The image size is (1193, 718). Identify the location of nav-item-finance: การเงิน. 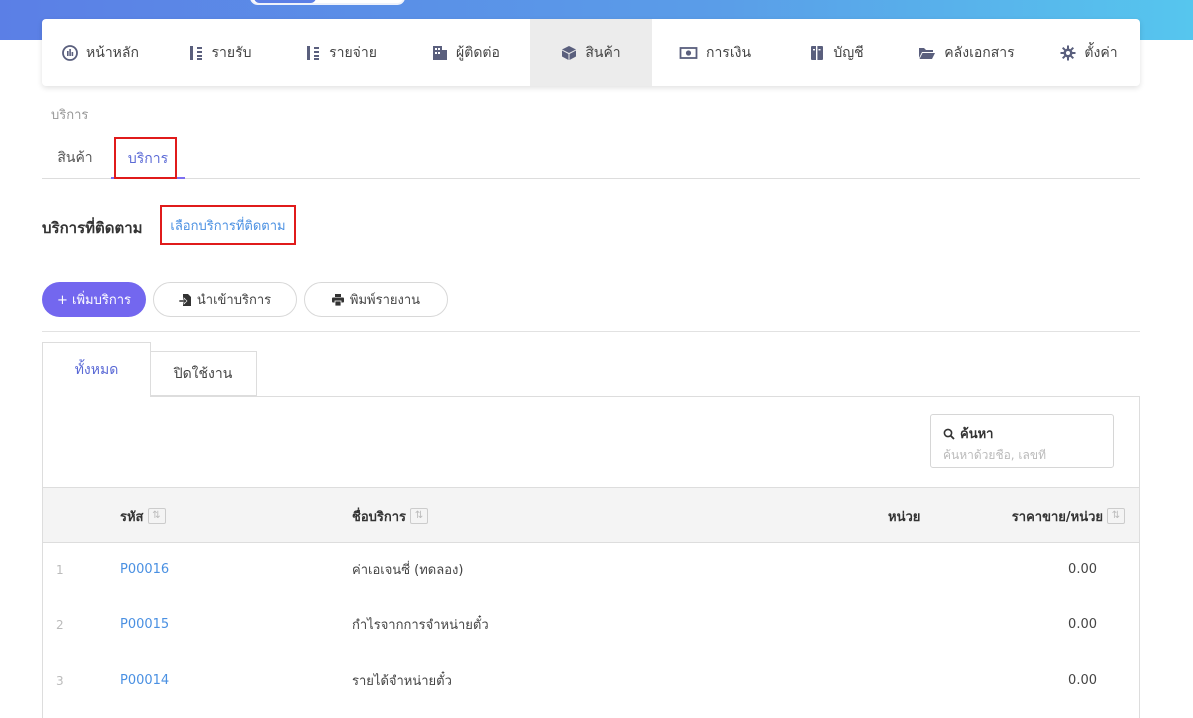
(715, 52).